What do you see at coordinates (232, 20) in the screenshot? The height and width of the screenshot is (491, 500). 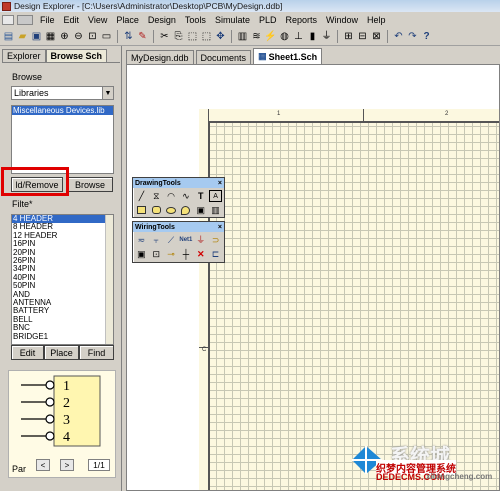 I see `menu-simulate: Simulate` at bounding box center [232, 20].